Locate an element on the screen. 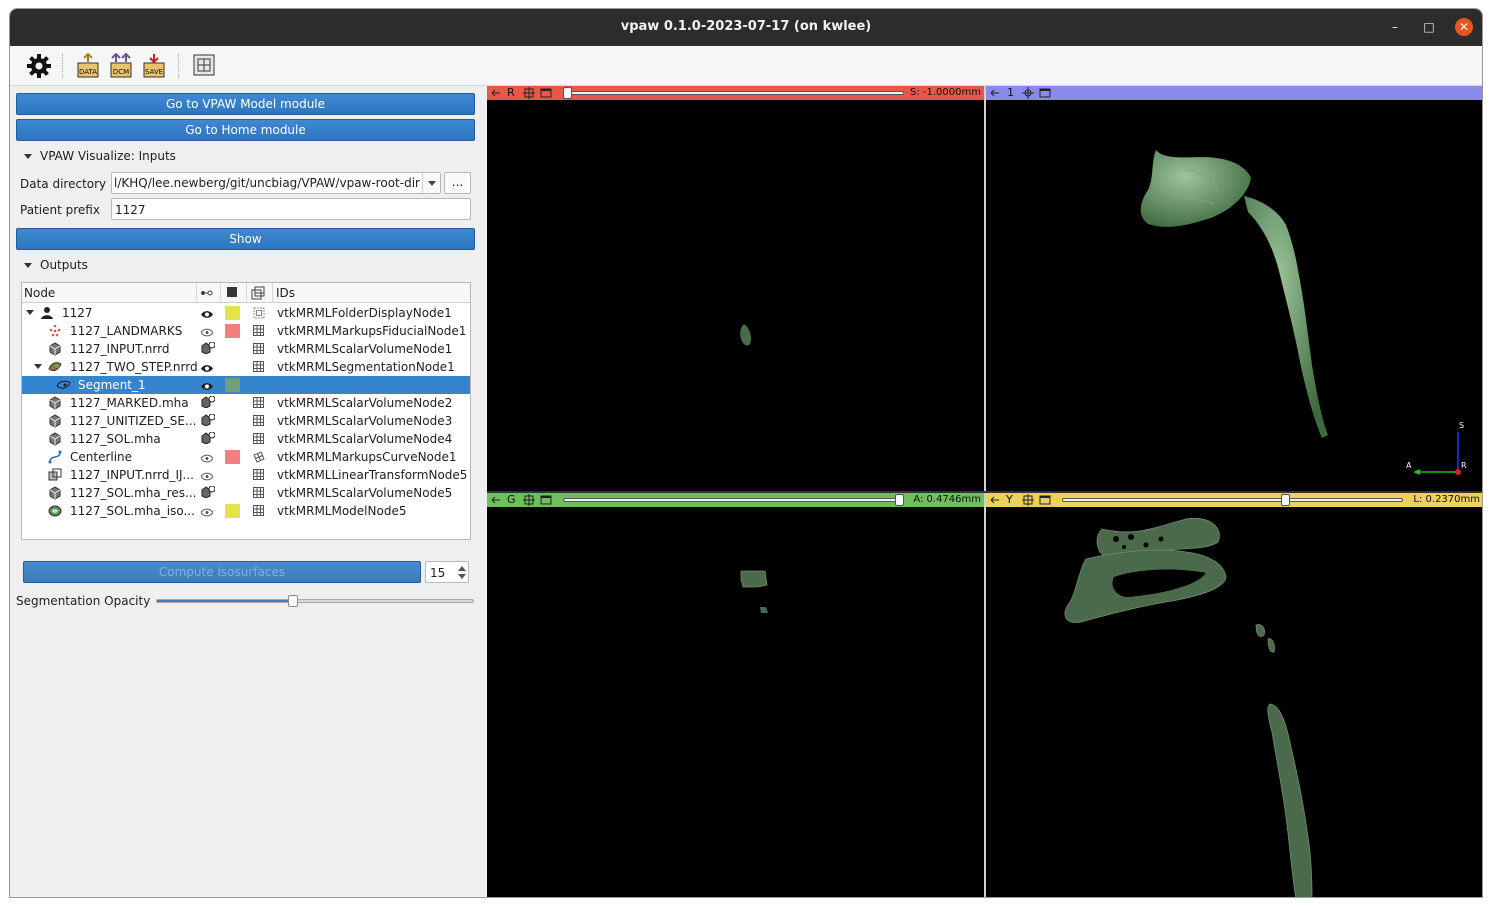 This screenshot has height=906, width=1492. segmentation-icon is located at coordinates (55, 367).